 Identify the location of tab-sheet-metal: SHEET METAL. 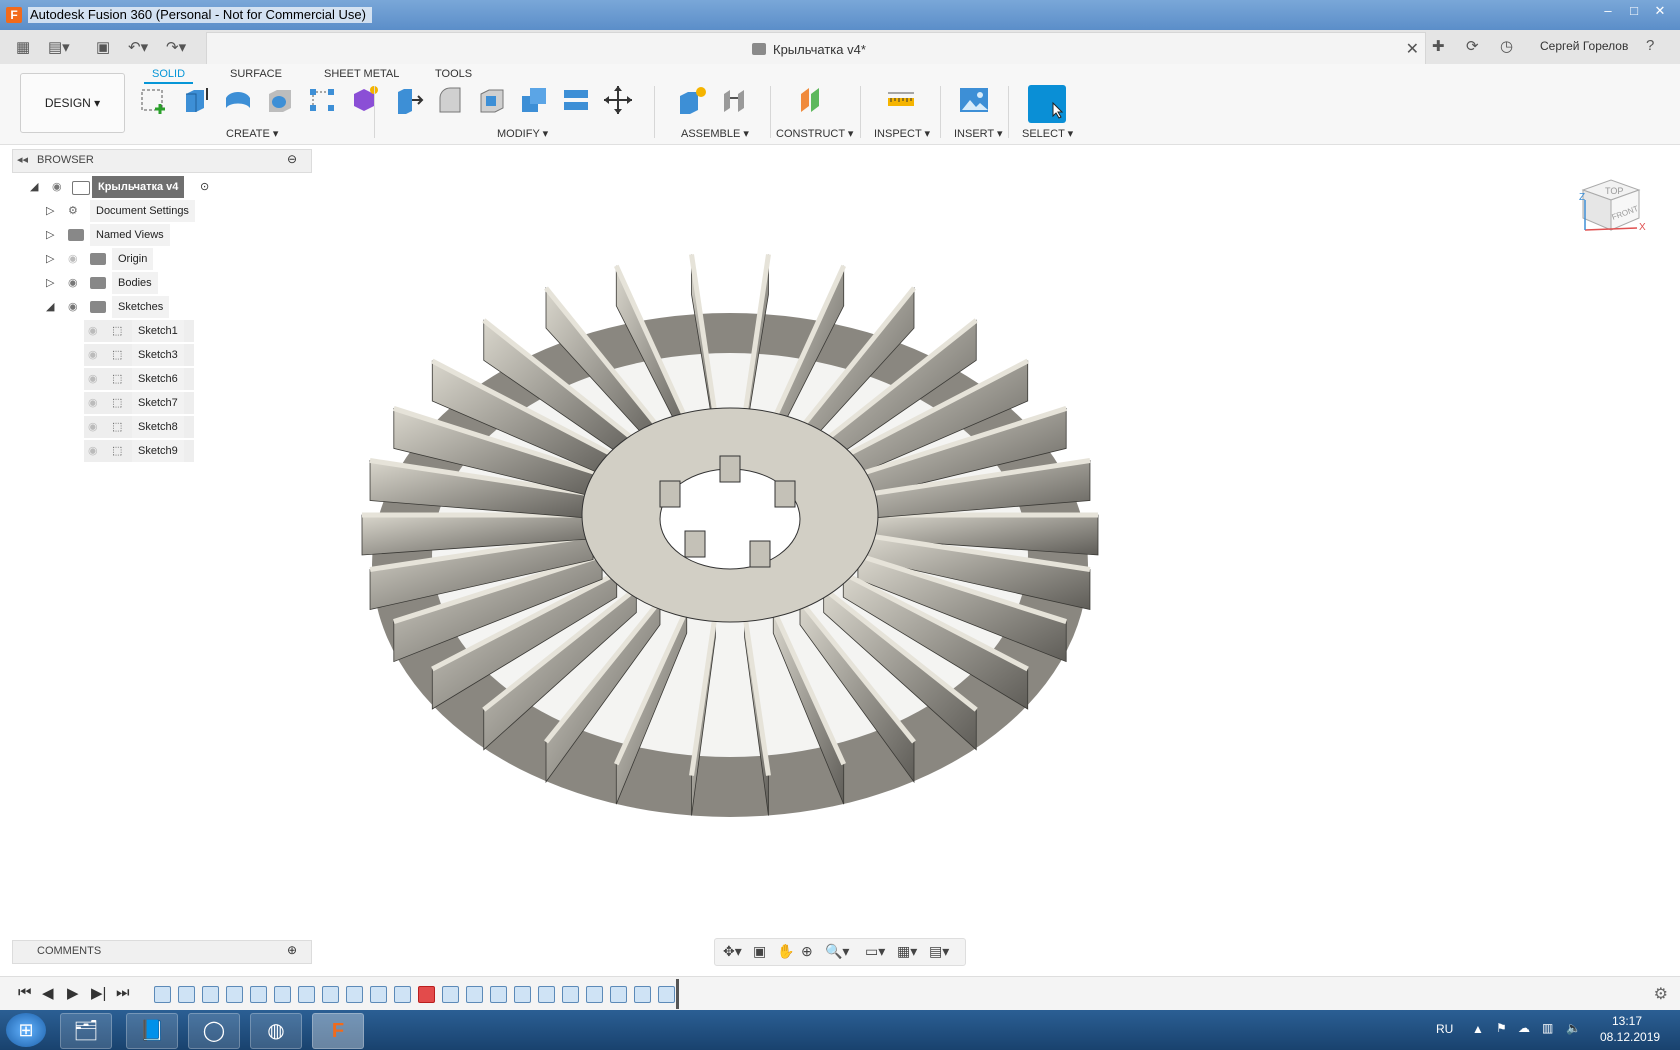
(361, 74).